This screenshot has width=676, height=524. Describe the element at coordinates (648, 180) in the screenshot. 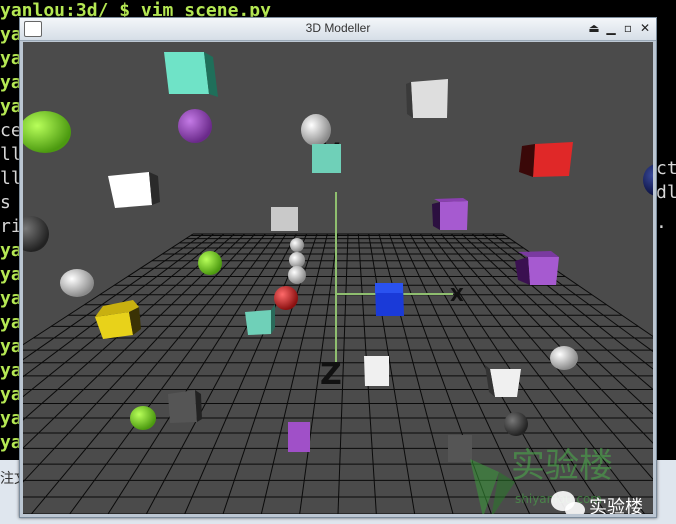

I see `navy-sphere` at that location.